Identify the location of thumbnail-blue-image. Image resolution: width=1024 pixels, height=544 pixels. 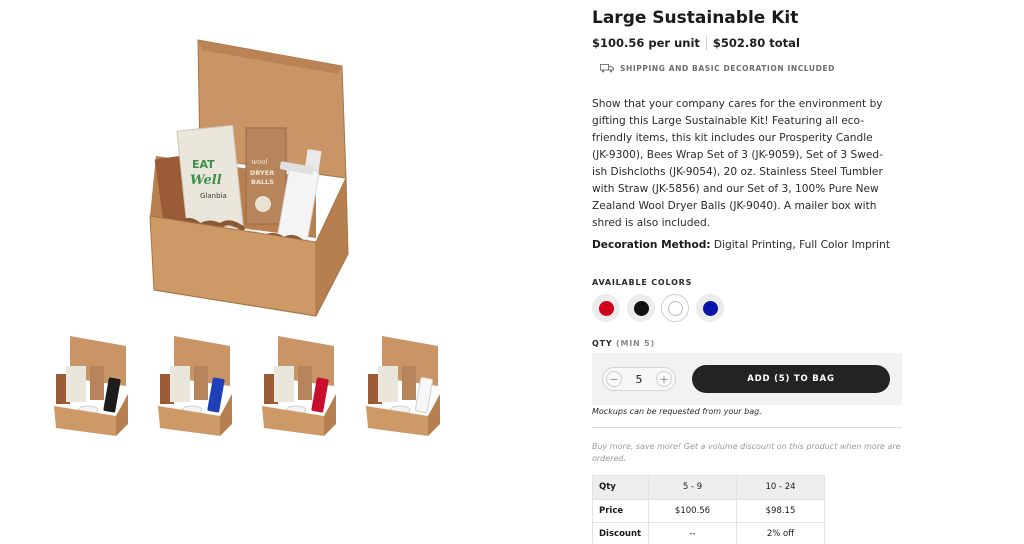
(195, 386).